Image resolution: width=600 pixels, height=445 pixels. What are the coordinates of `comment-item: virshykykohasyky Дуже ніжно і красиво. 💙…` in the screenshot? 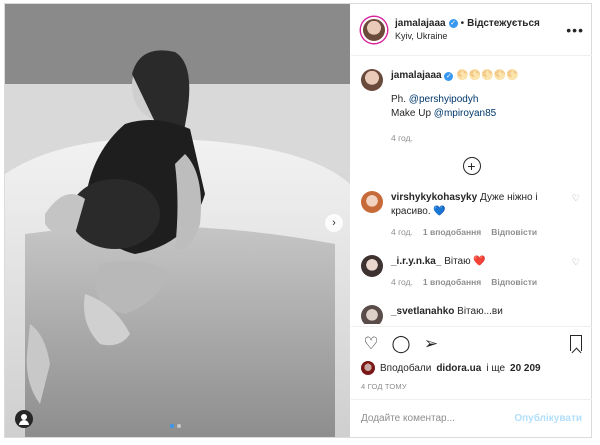 It's located at (471, 215).